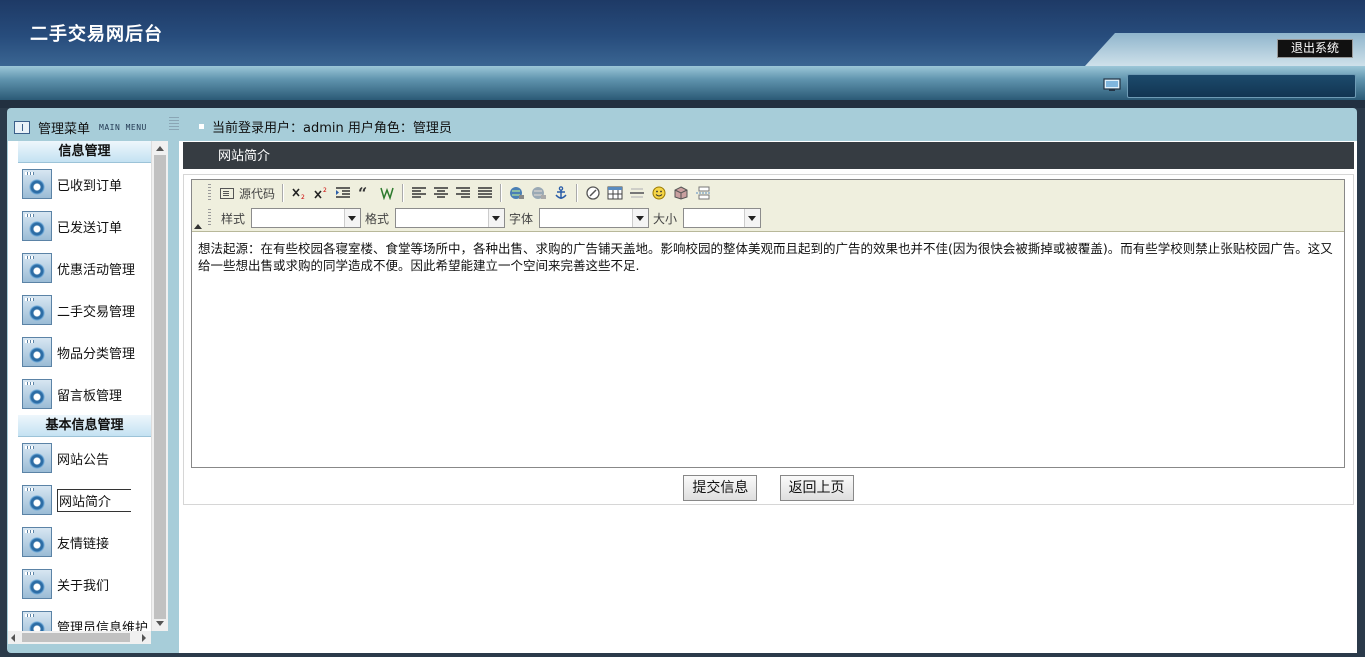 Image resolution: width=1365 pixels, height=657 pixels. What do you see at coordinates (450, 218) in the screenshot?
I see `format-select` at bounding box center [450, 218].